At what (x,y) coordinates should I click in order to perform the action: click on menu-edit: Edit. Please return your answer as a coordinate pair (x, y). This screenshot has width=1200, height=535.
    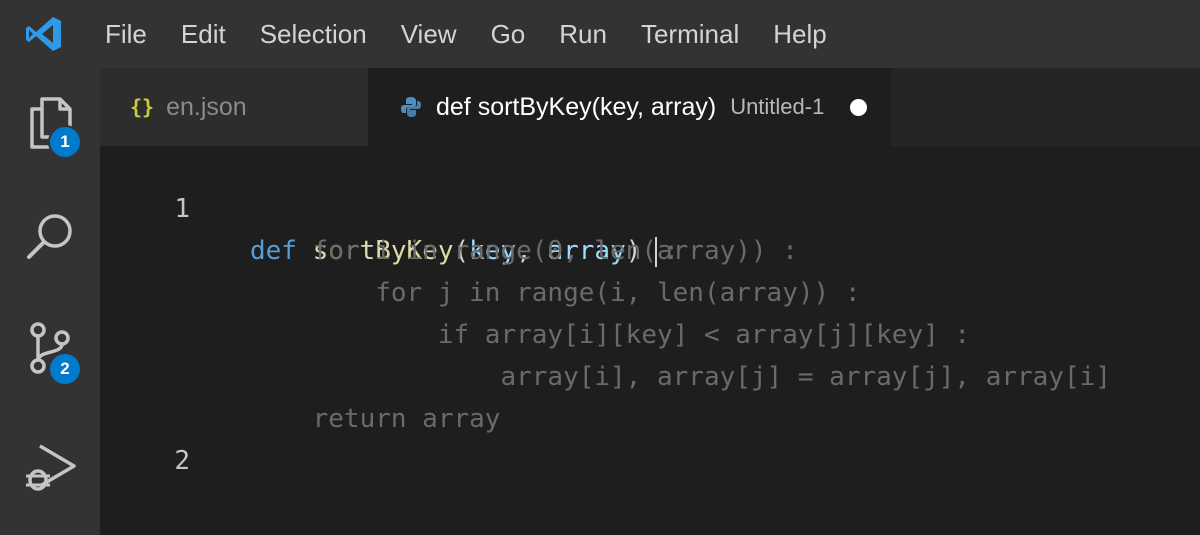
    Looking at the image, I should click on (203, 34).